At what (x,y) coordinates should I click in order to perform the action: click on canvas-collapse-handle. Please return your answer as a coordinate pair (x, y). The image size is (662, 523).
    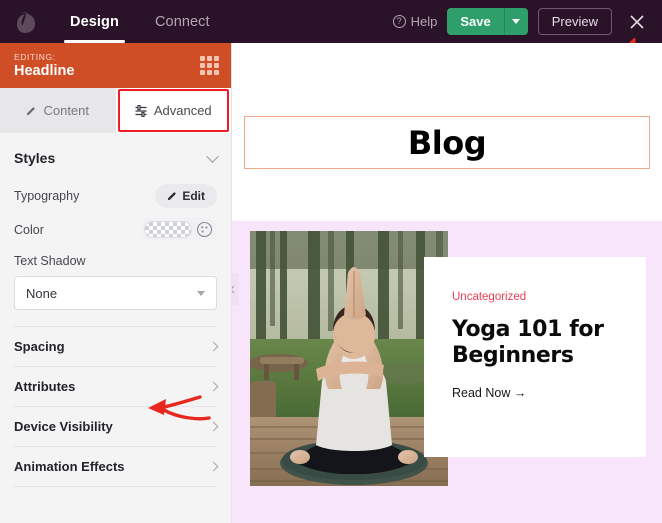
    Looking at the image, I should click on (235, 289).